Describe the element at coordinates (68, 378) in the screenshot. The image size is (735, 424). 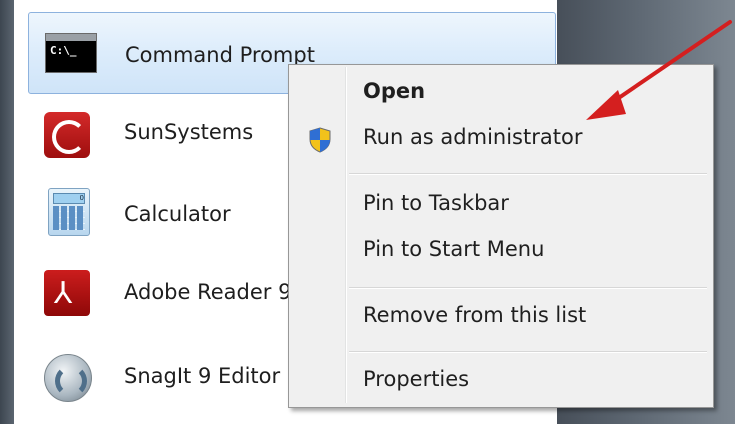
I see `snagit-icon` at that location.